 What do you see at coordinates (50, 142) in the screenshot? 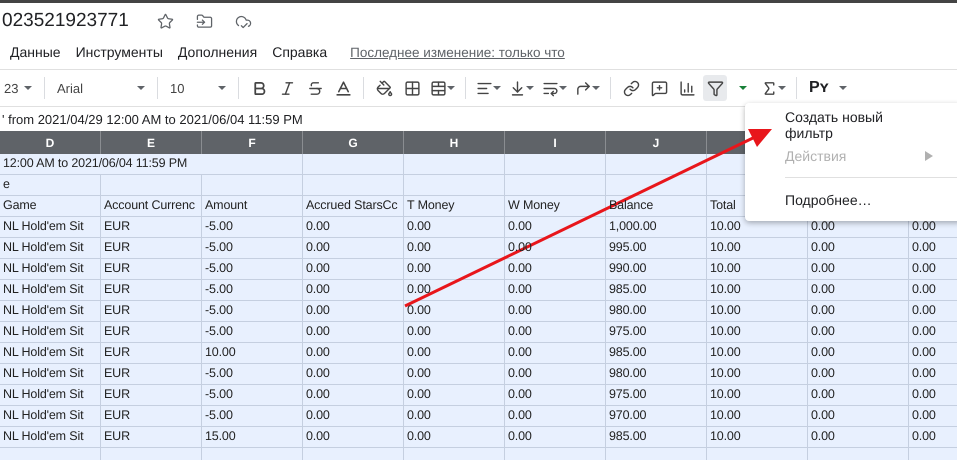
I see `column-header: D` at bounding box center [50, 142].